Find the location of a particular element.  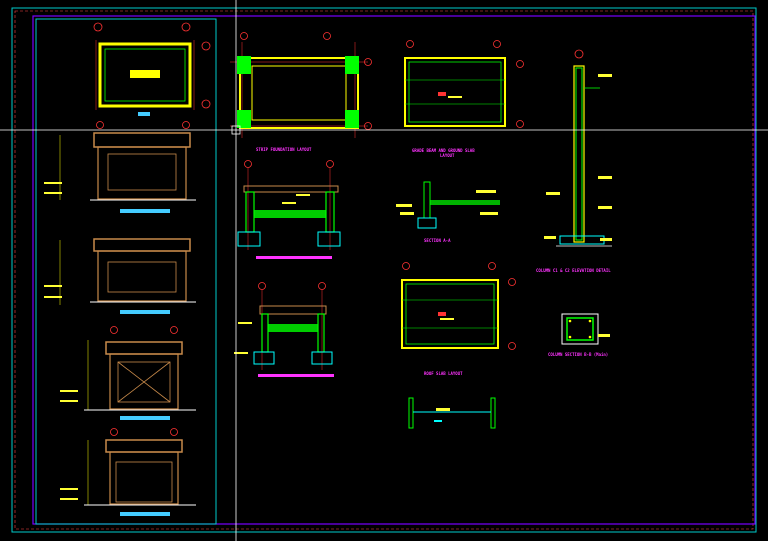

column-elevation-title: COLUMN C1 & C2 ELEVATION DETAIL is located at coordinates (573, 270).